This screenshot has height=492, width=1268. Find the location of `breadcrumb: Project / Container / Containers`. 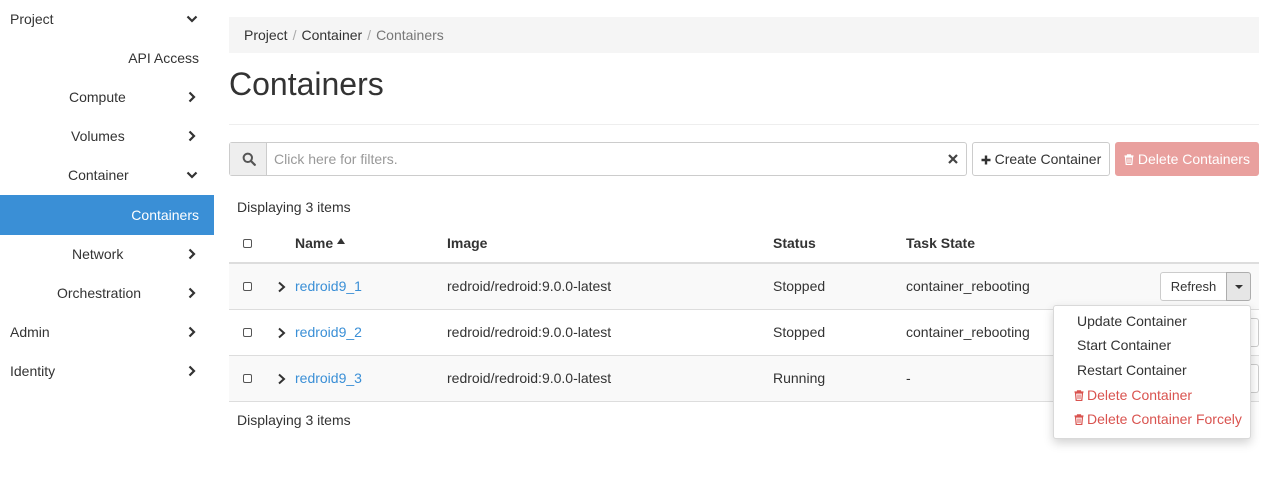

breadcrumb: Project / Container / Containers is located at coordinates (744, 35).